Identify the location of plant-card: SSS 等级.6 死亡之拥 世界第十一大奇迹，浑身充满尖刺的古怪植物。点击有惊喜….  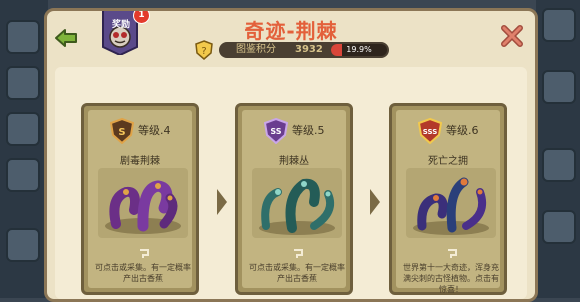
(448, 199).